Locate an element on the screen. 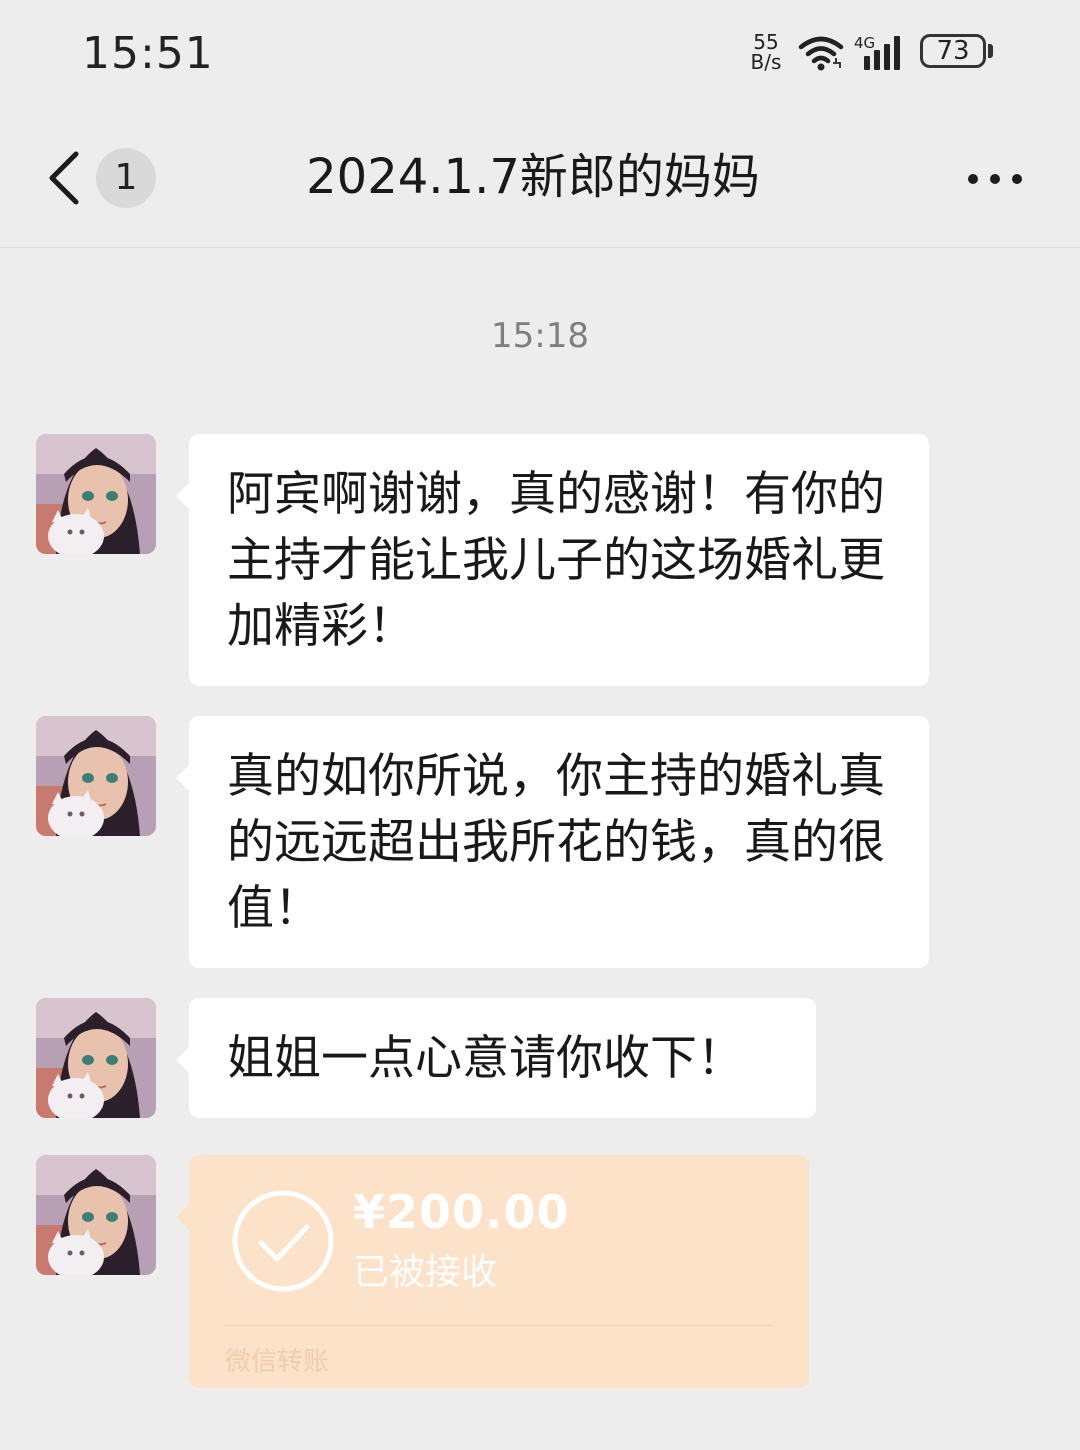  more-options-icon is located at coordinates (995, 179).